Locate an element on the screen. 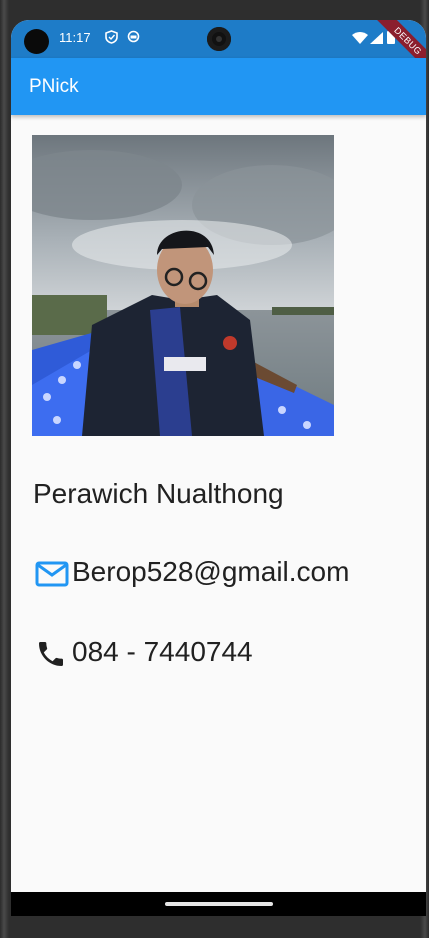 Image resolution: width=429 pixels, height=938 pixels. signal-icon is located at coordinates (376, 40).